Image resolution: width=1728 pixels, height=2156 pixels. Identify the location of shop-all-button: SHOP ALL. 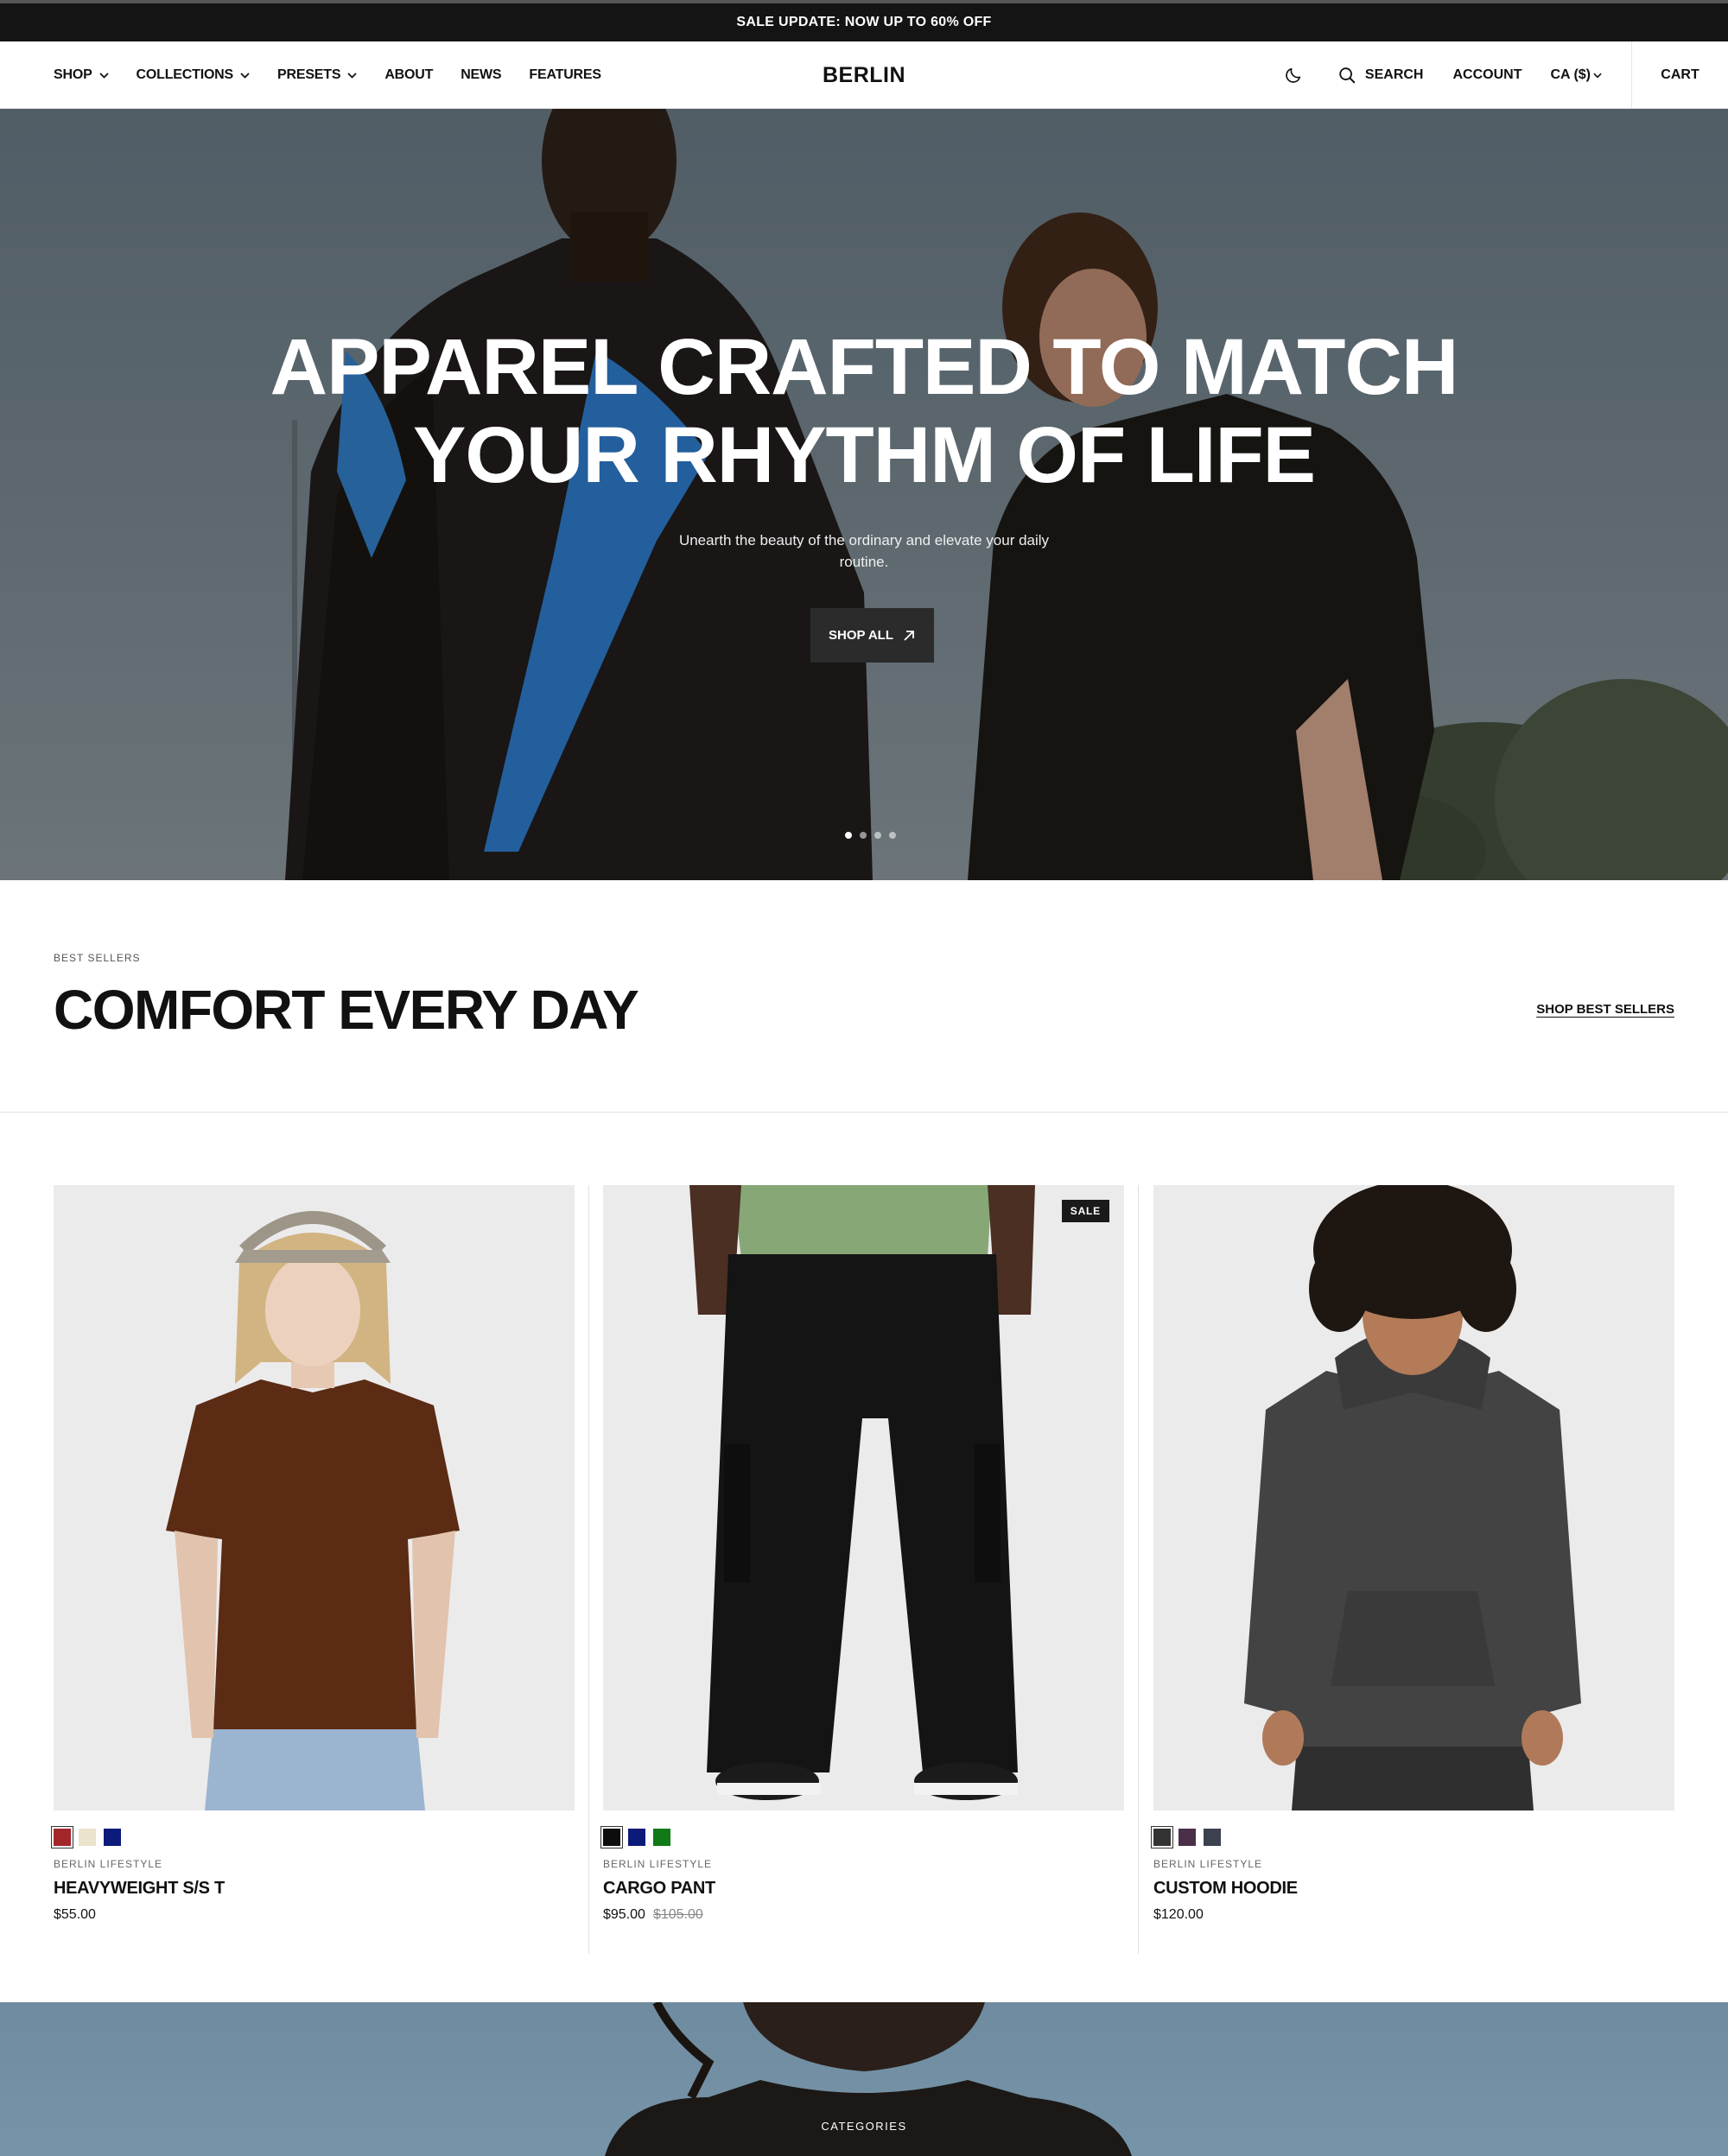
(872, 635).